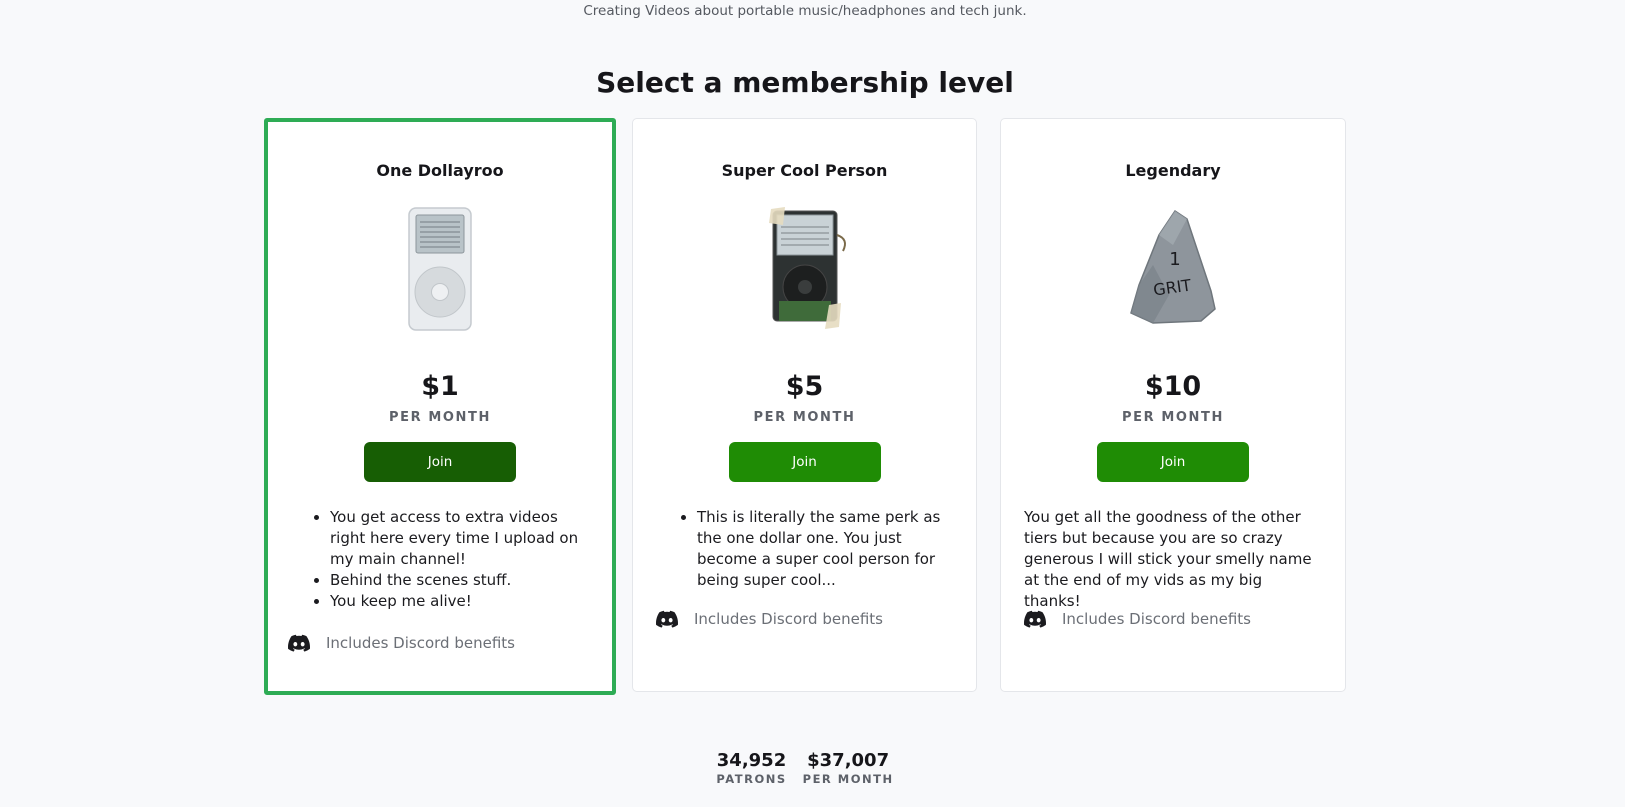 This screenshot has width=1625, height=807. What do you see at coordinates (804, 386) in the screenshot?
I see `tier-price: $5` at bounding box center [804, 386].